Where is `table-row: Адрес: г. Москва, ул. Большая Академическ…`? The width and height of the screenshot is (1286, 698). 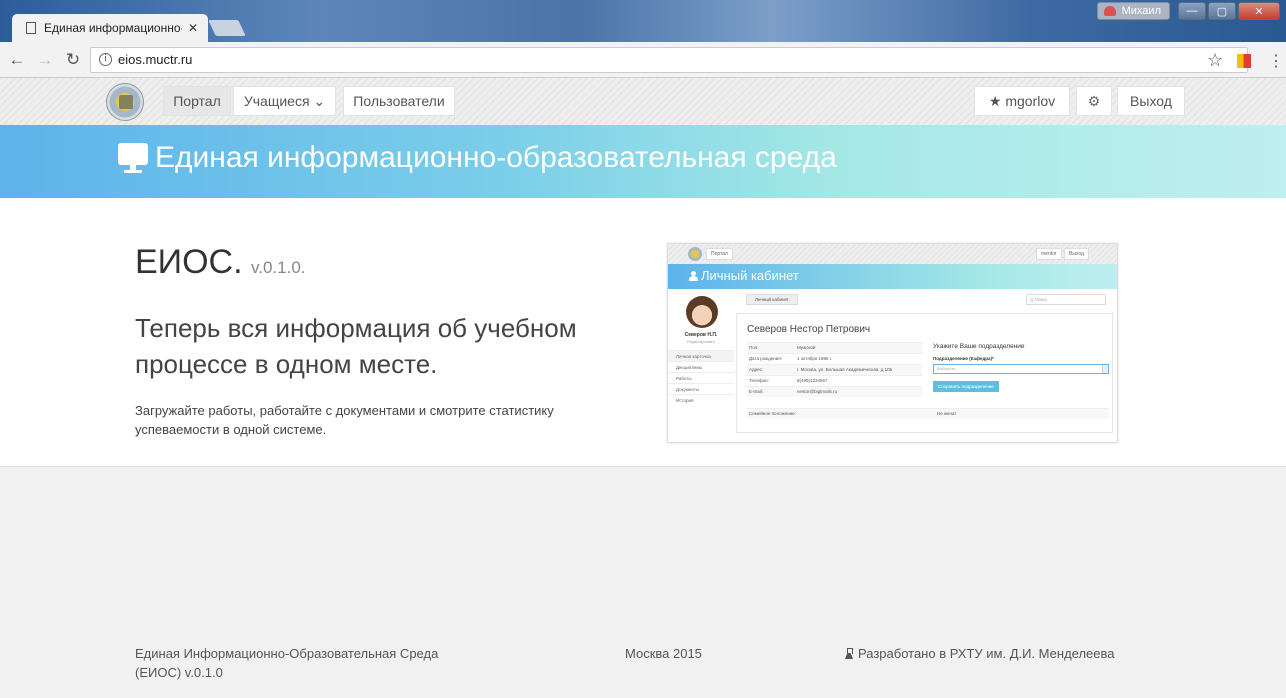
table-row: Адрес: г. Москва, ул. Большая Академическ… is located at coordinates (834, 369).